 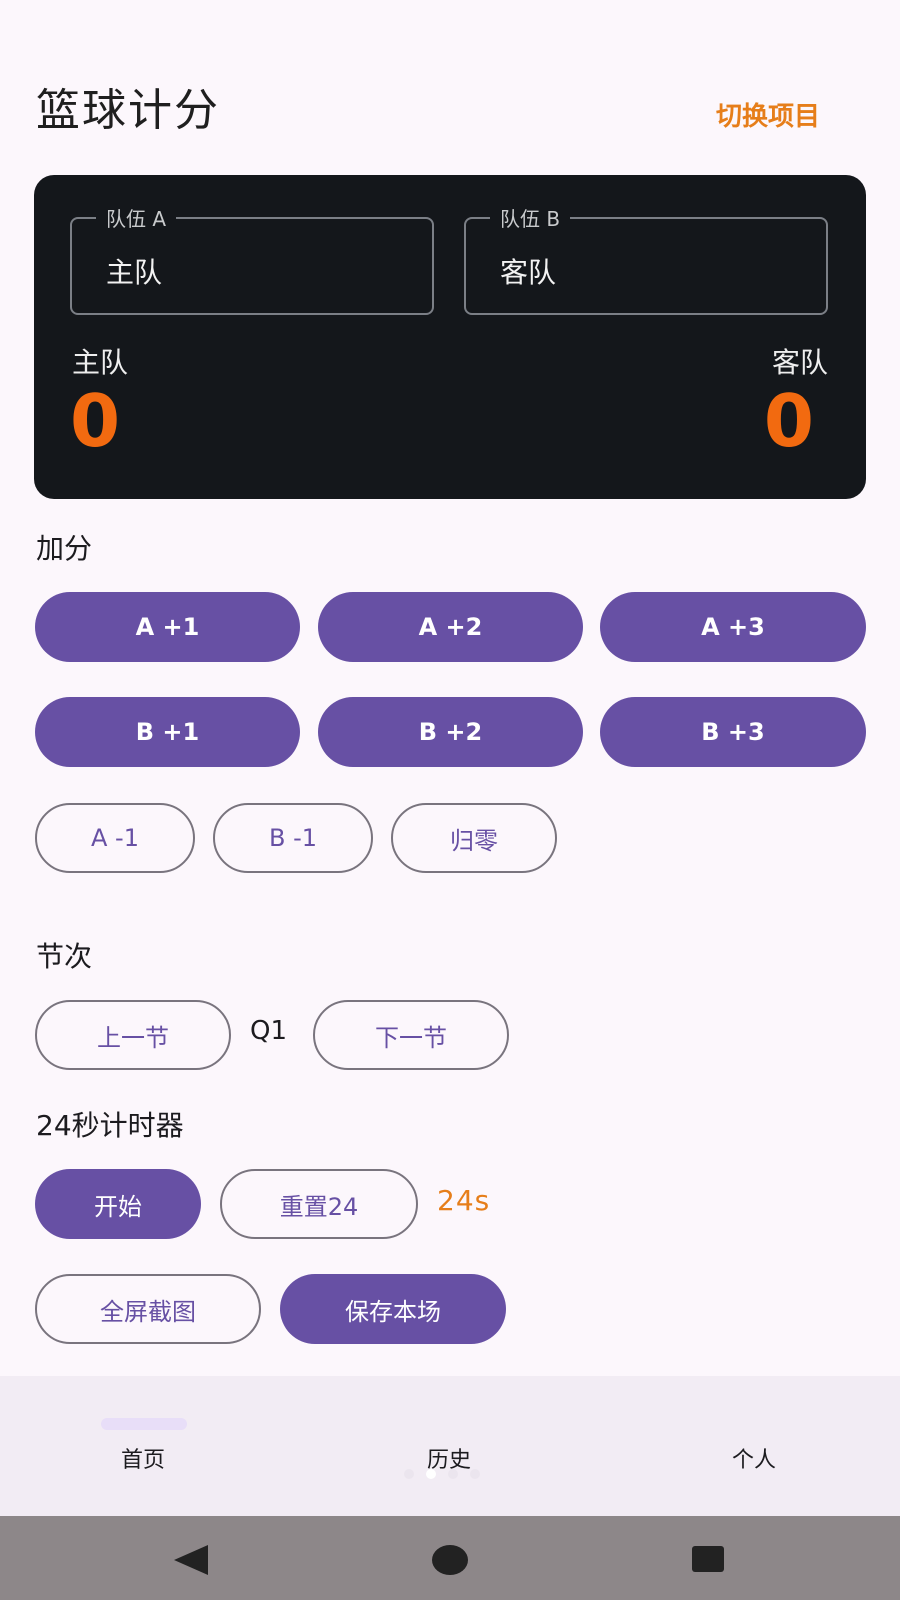 What do you see at coordinates (100, 362) in the screenshot?
I see `team-a-name: 主队` at bounding box center [100, 362].